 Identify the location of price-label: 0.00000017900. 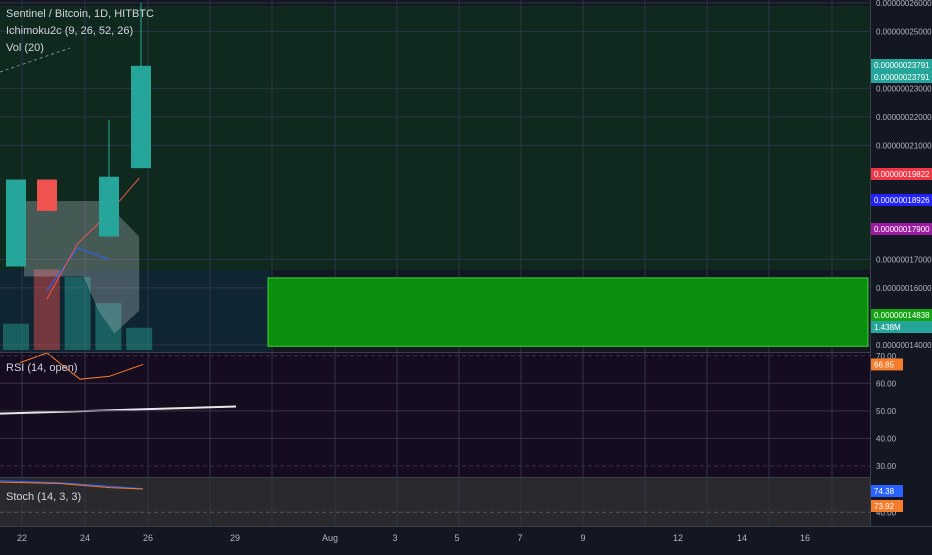
(902, 229).